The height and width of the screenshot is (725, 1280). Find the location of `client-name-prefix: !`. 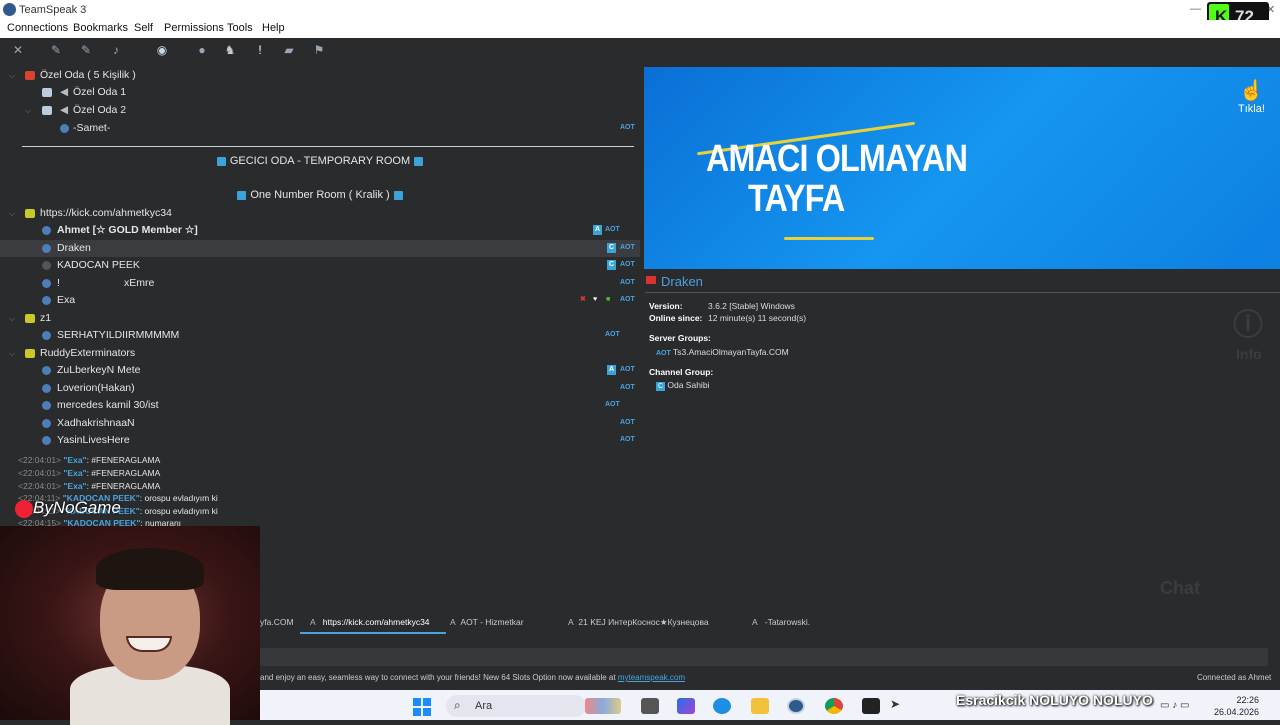

client-name-prefix: ! is located at coordinates (58, 283).